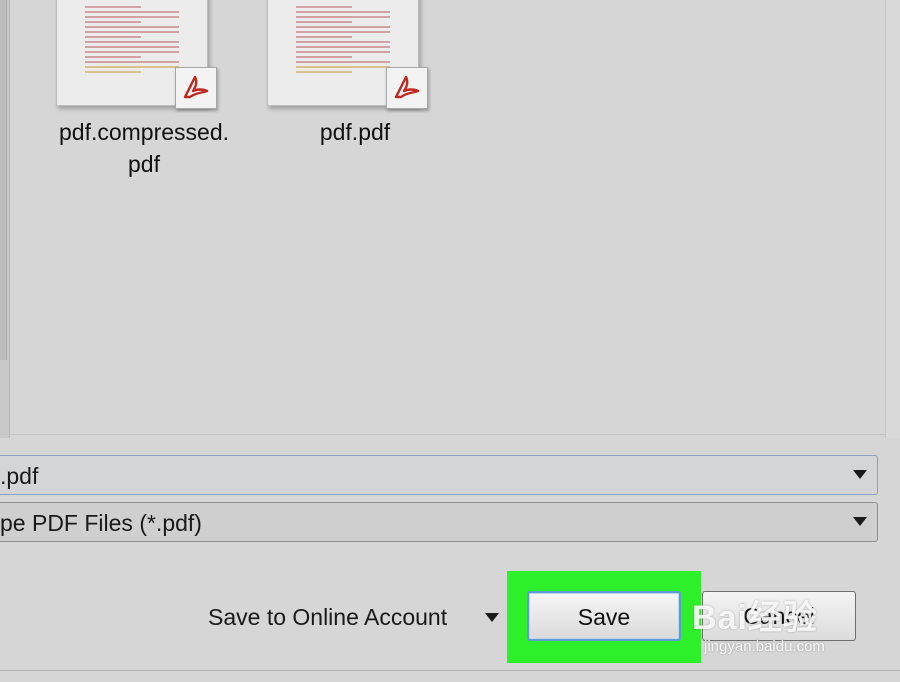 The height and width of the screenshot is (682, 900). What do you see at coordinates (439, 475) in the screenshot?
I see `file-name-combobox: .pdf` at bounding box center [439, 475].